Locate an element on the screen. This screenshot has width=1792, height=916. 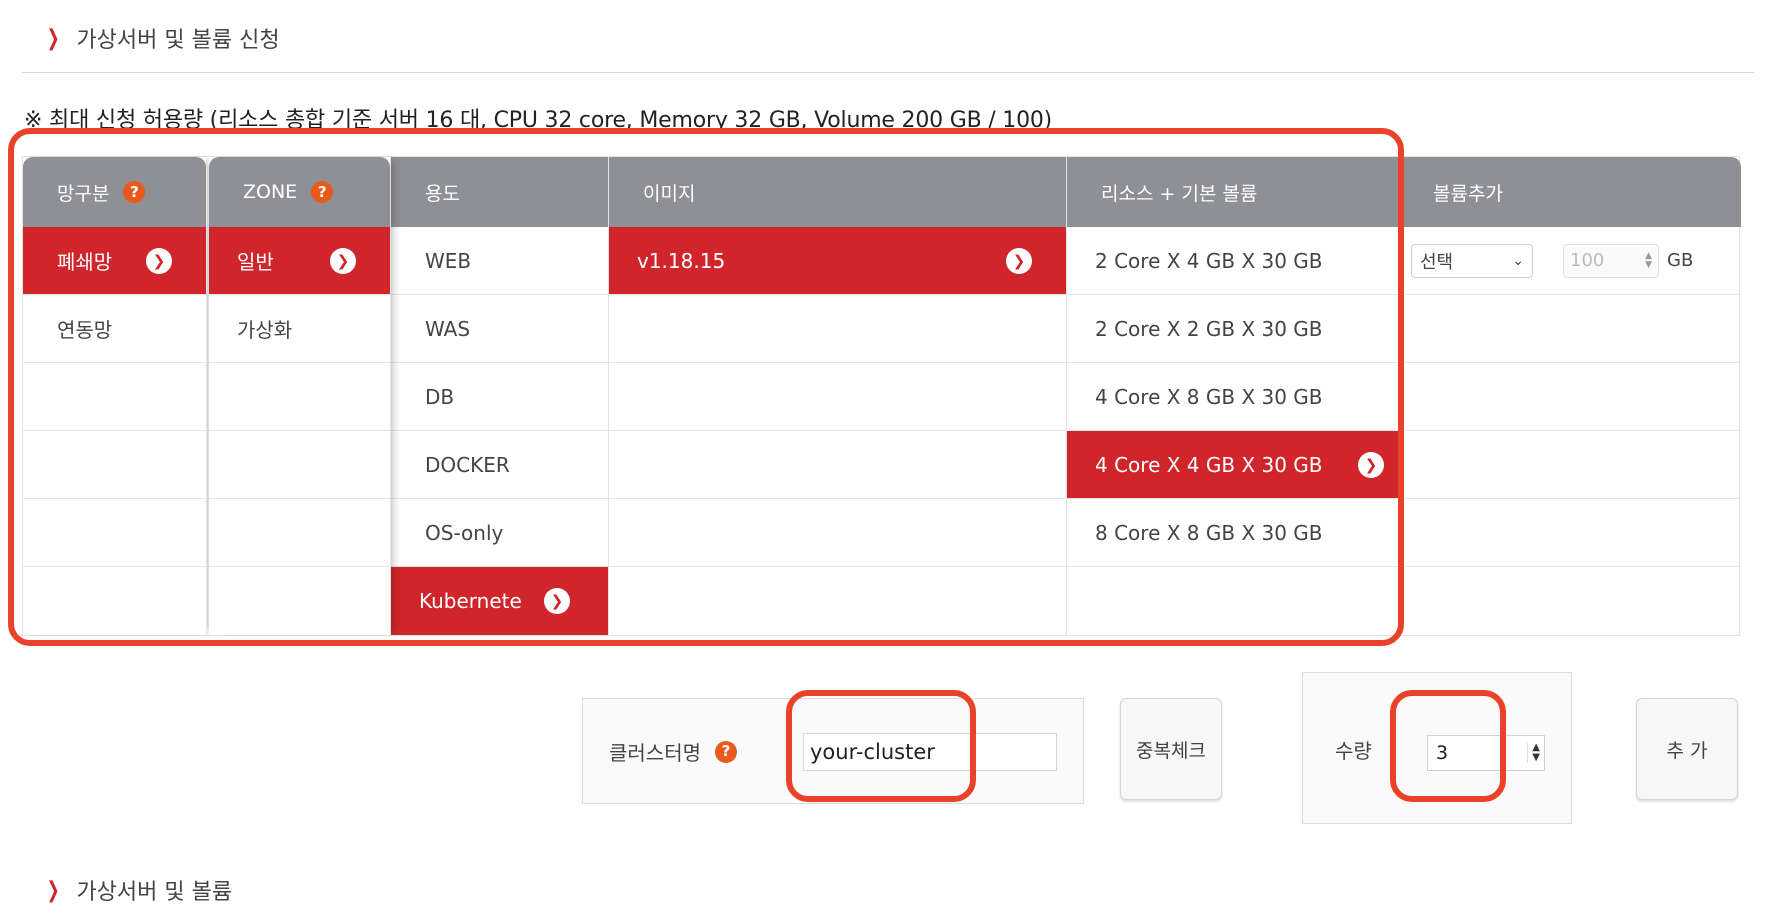
divider is located at coordinates (888, 72).